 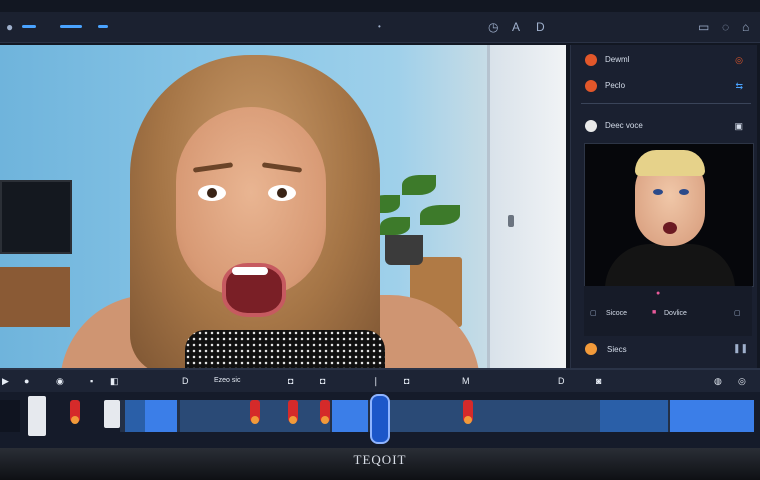 What do you see at coordinates (114, 381) in the screenshot?
I see `add-icon: ◧` at bounding box center [114, 381].